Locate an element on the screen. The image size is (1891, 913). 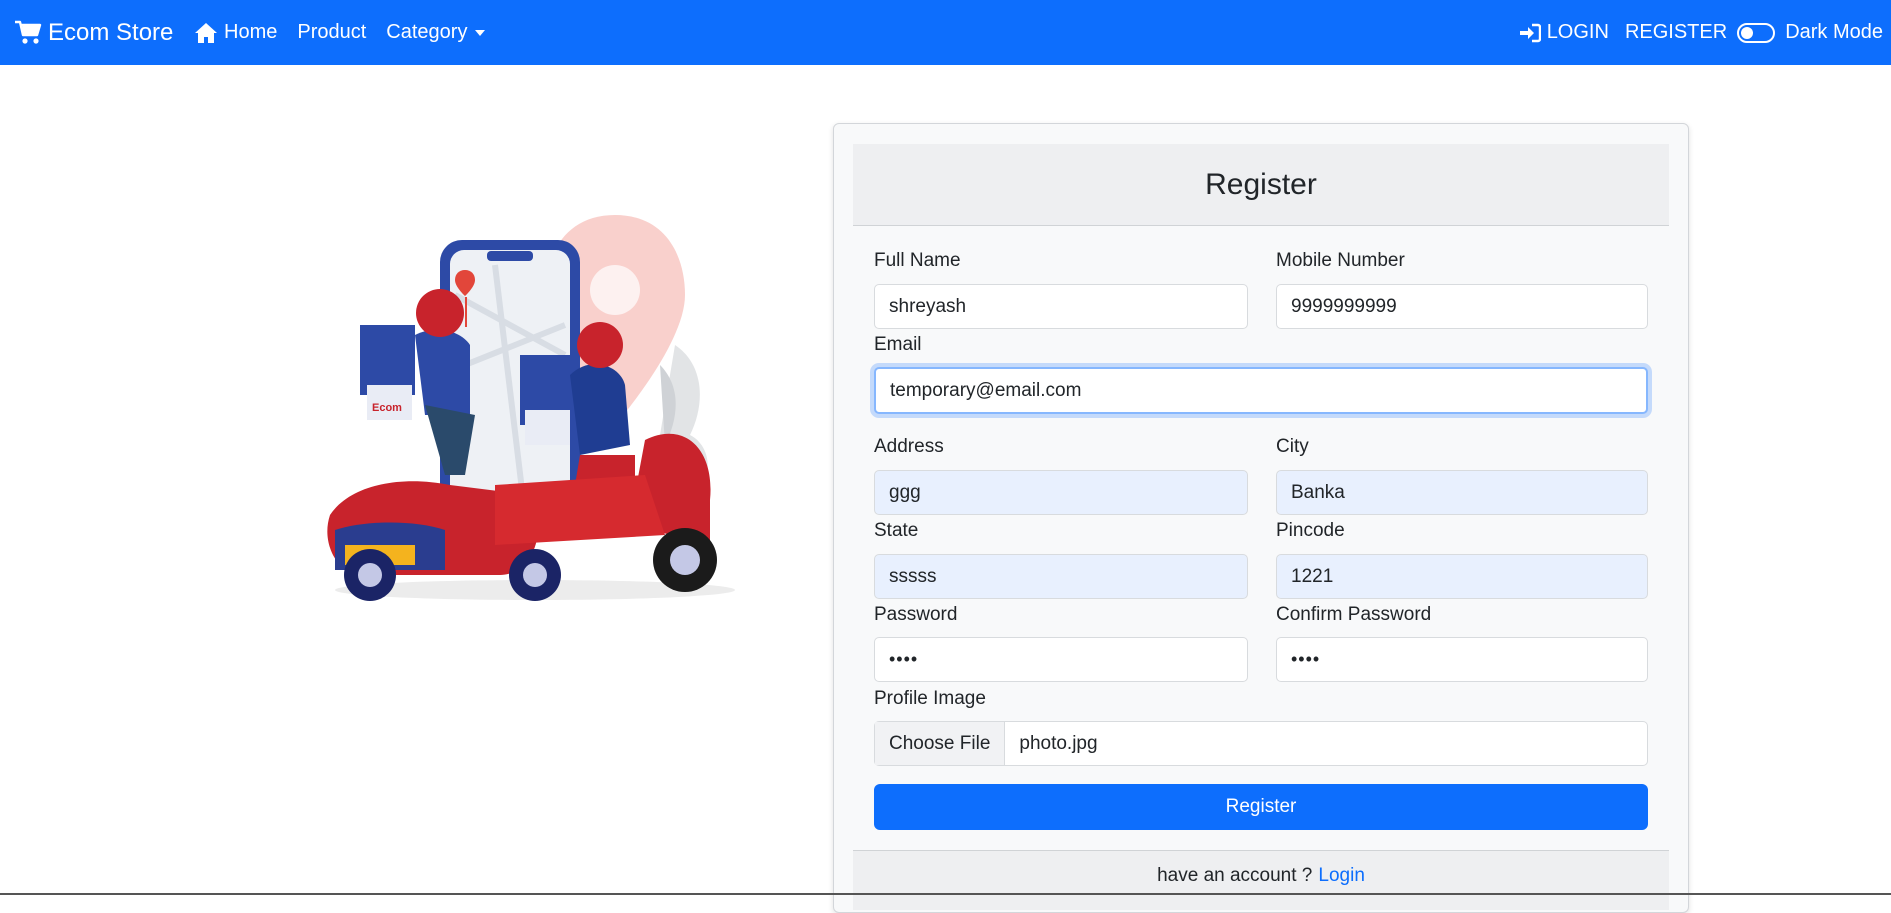
pincode-label: Pincode is located at coordinates (1310, 530).